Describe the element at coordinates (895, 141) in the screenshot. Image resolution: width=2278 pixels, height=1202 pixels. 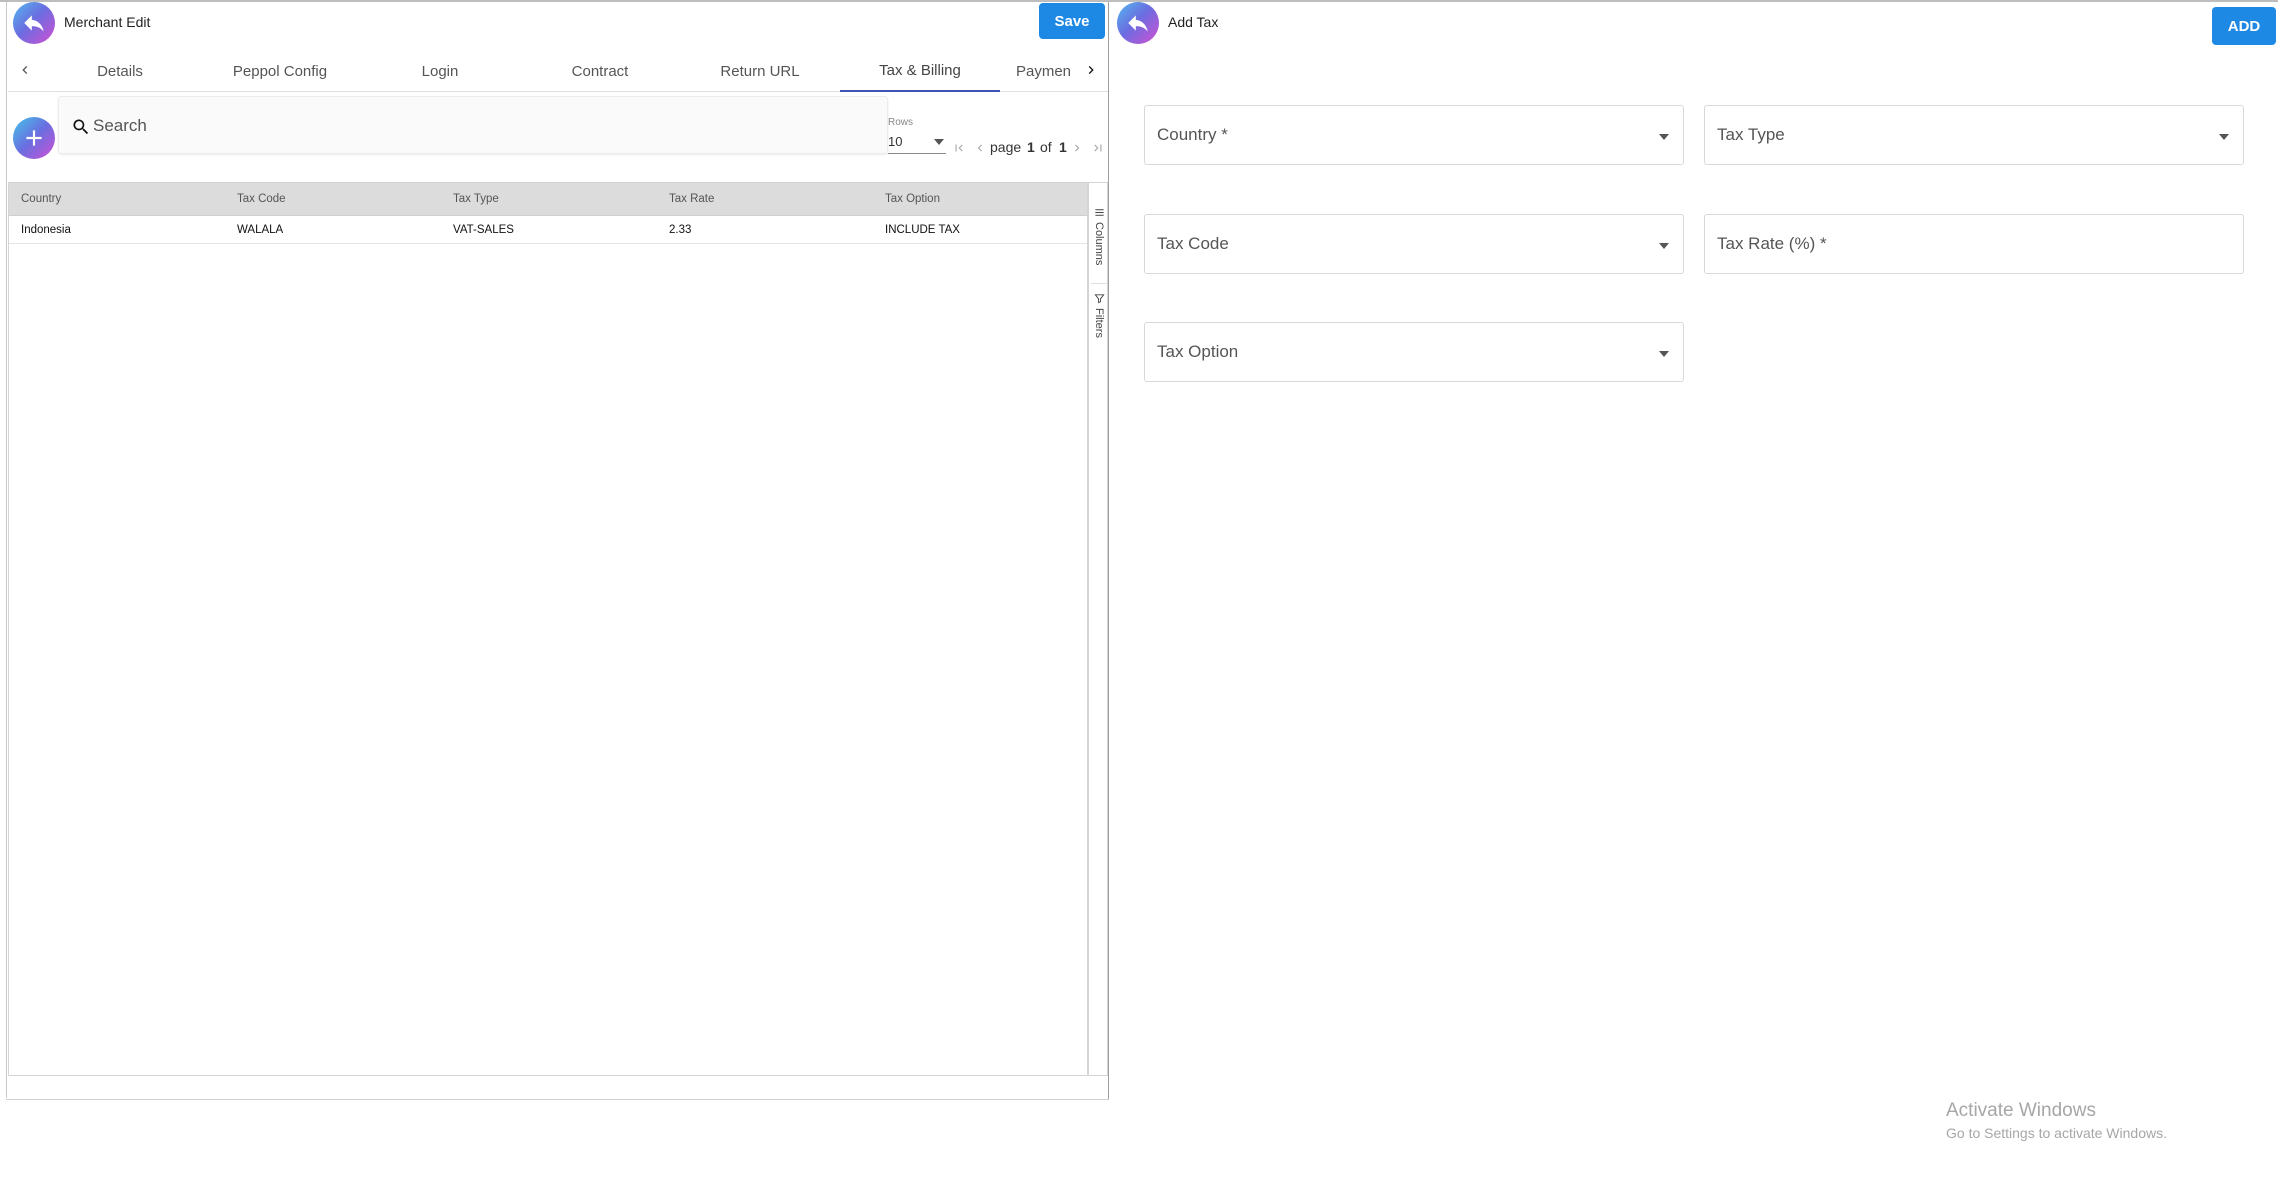
I see `rows-per-page-value: 10` at that location.